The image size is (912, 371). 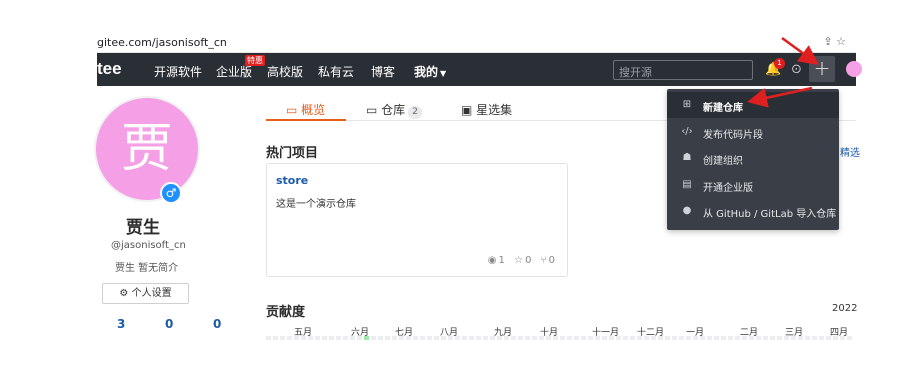 I want to click on promo-badge: 特惠, so click(x=255, y=60).